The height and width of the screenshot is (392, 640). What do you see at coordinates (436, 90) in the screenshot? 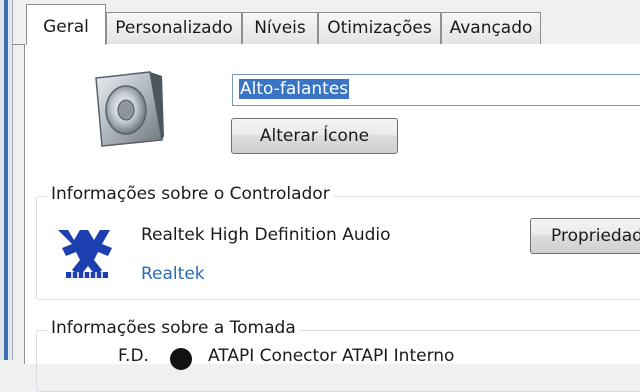
I see `device-name-input: Alto-falantes` at bounding box center [436, 90].